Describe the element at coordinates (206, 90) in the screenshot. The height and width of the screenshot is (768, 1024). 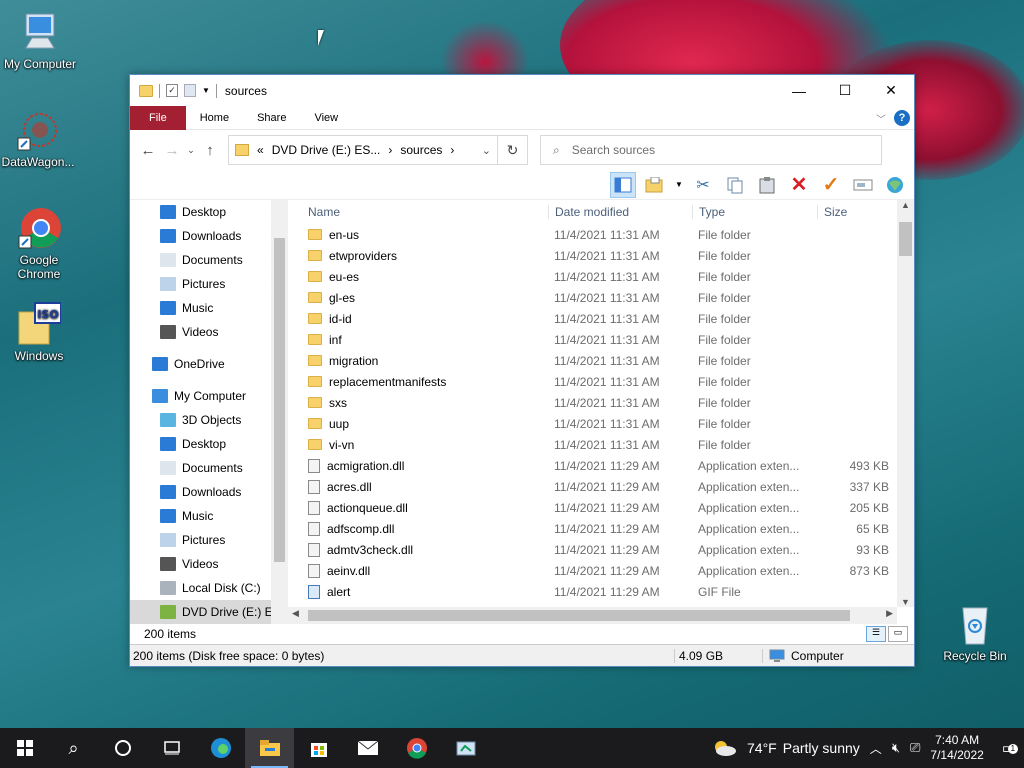
I see `customize-toolbar-dropdown: ▼` at that location.